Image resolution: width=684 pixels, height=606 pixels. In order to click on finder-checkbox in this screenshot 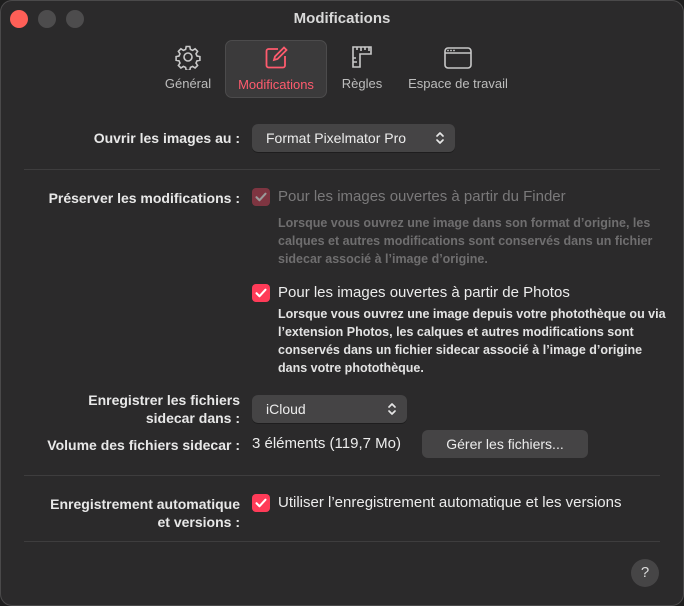, I will do `click(261, 197)`.